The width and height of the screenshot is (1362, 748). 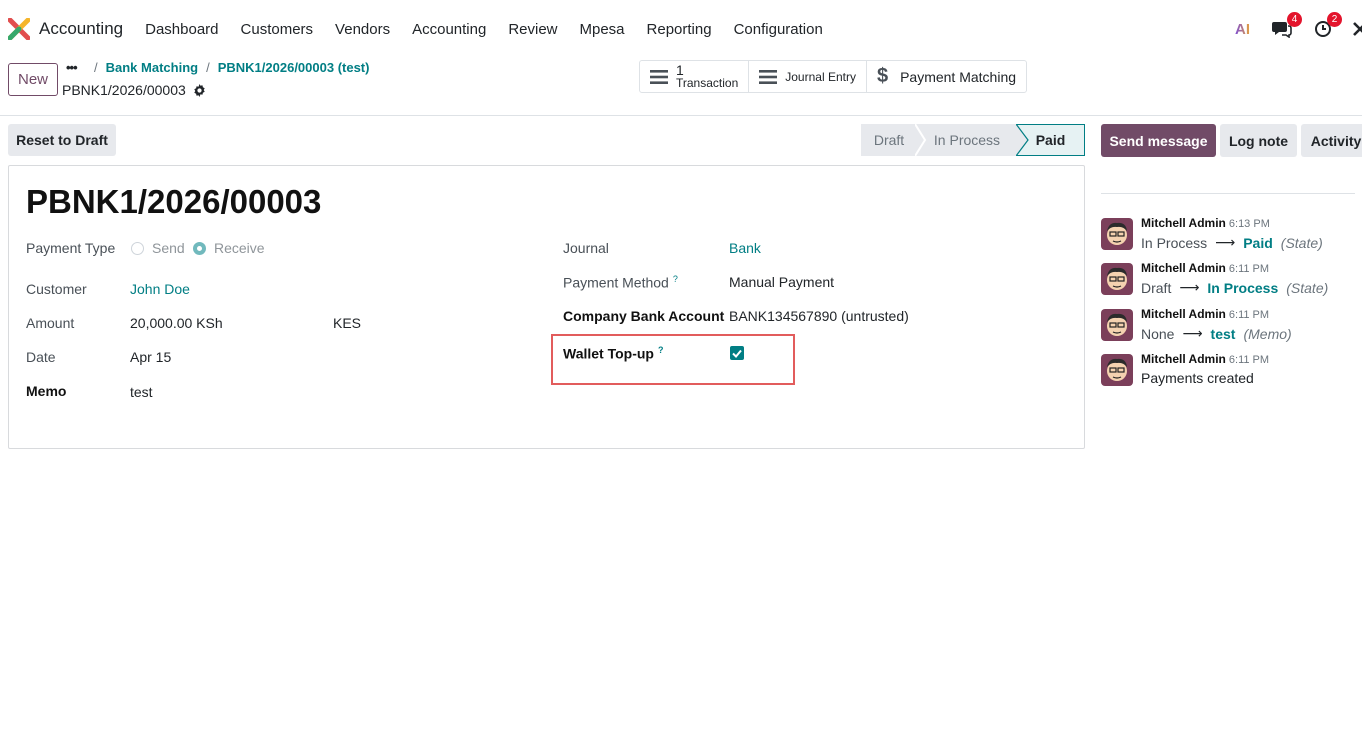 I want to click on list-icon, so click(x=768, y=76).